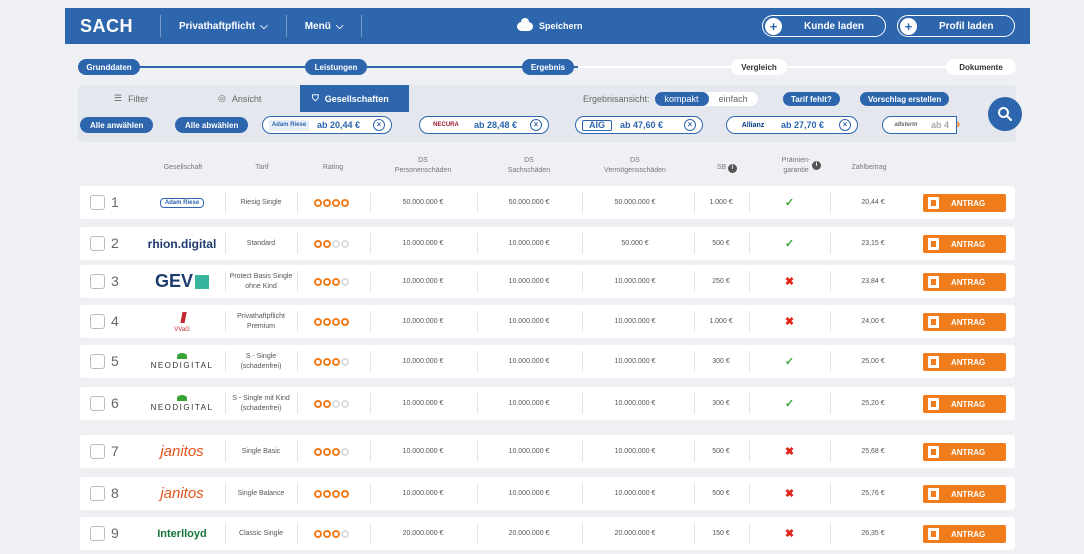 The height and width of the screenshot is (554, 1084). What do you see at coordinates (905, 99) in the screenshot?
I see `create-proposal-button: Vorschlag erstellen` at bounding box center [905, 99].